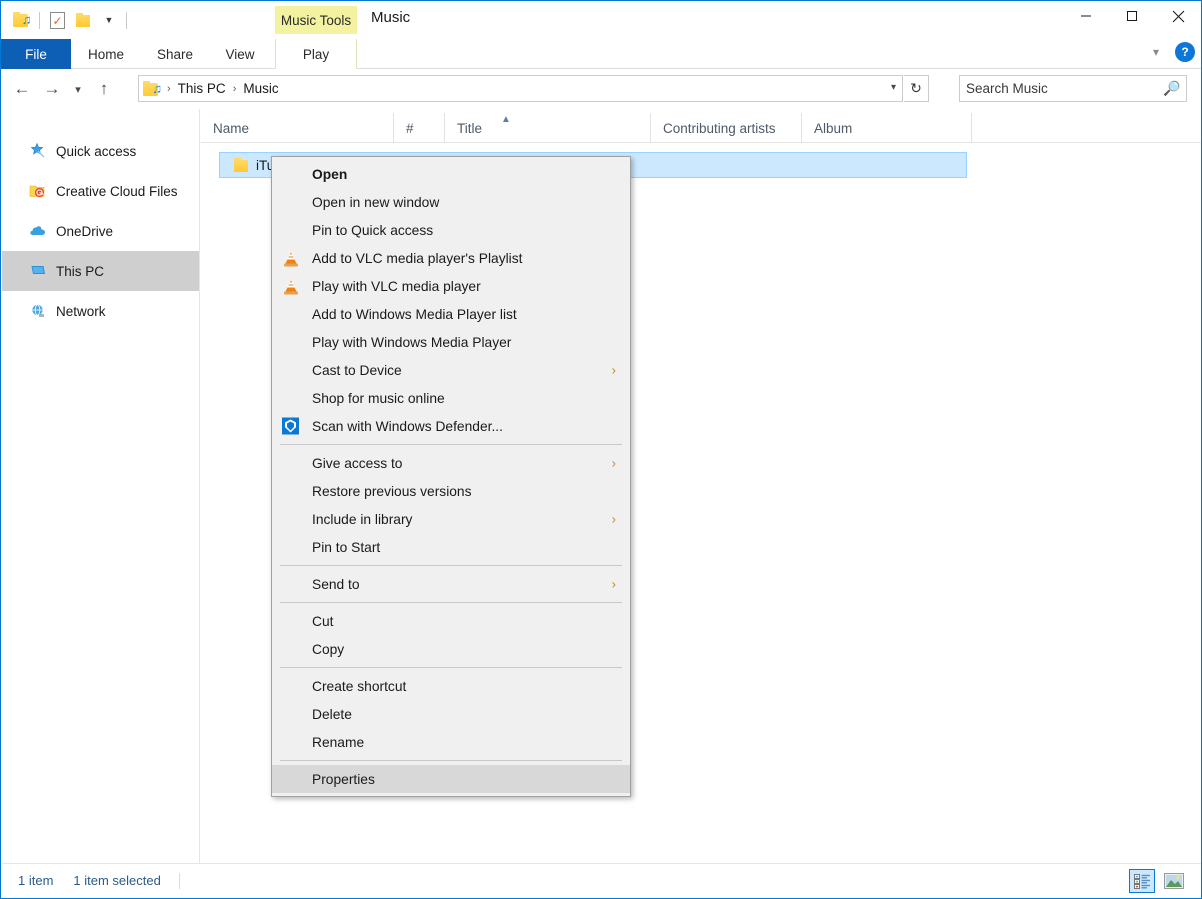 The width and height of the screenshot is (1202, 899). I want to click on sidebar-item-quick-access: Quick access, so click(100, 151).